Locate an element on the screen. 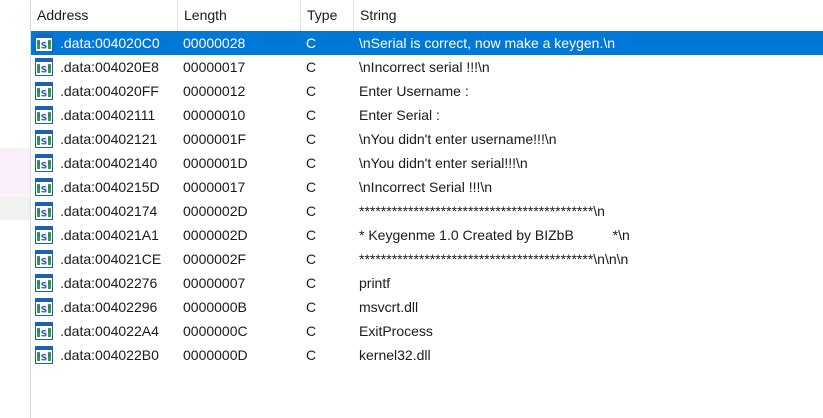 This screenshot has width=823, height=418. row-address: .data:004022A4 is located at coordinates (109, 331).